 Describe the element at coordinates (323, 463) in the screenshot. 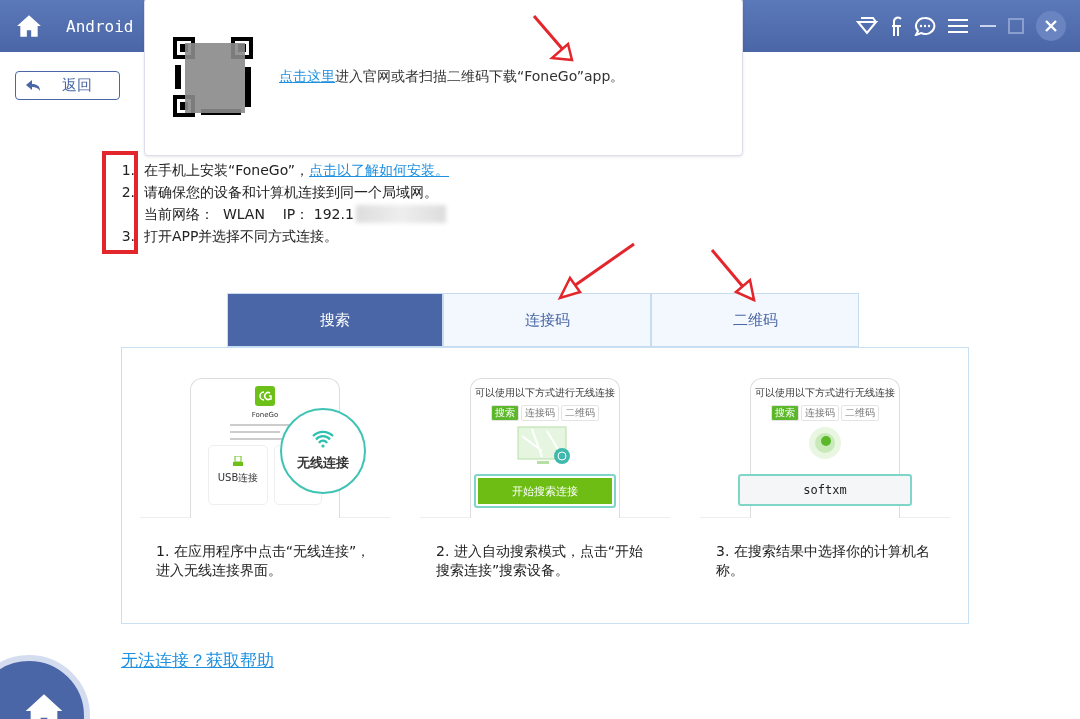

I see `bubble-label: 无线连接` at that location.